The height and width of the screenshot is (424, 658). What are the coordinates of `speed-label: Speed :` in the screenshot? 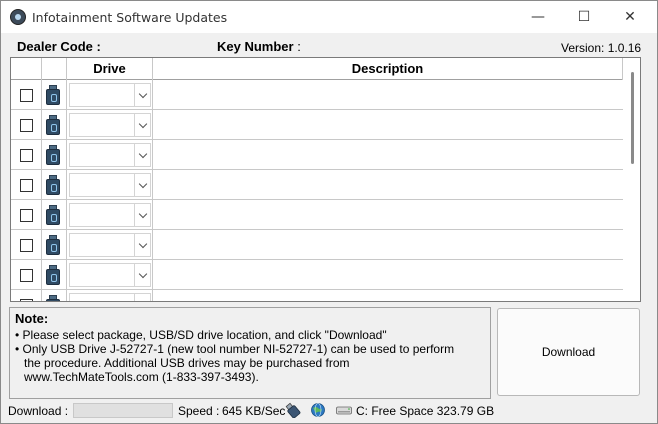 It's located at (199, 411).